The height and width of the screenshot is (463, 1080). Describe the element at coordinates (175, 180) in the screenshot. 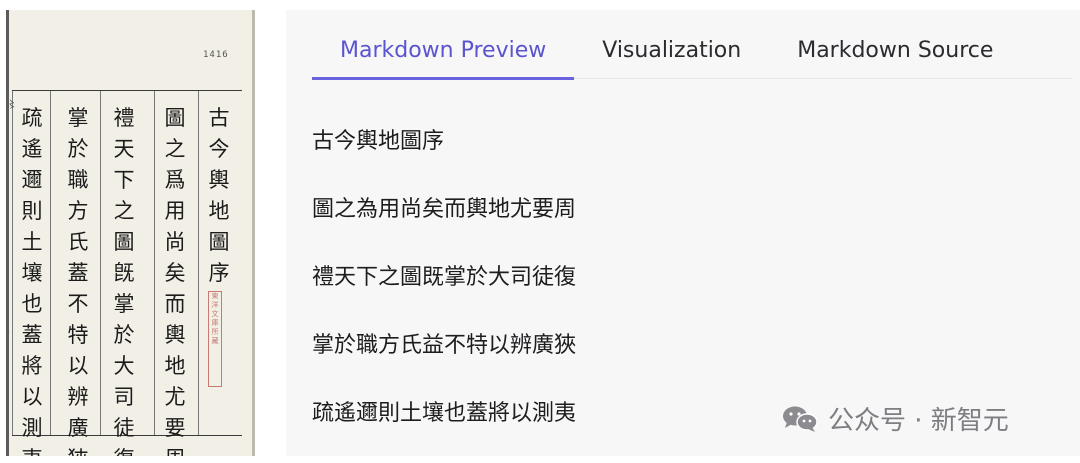

I see `scan-character: 爲` at that location.